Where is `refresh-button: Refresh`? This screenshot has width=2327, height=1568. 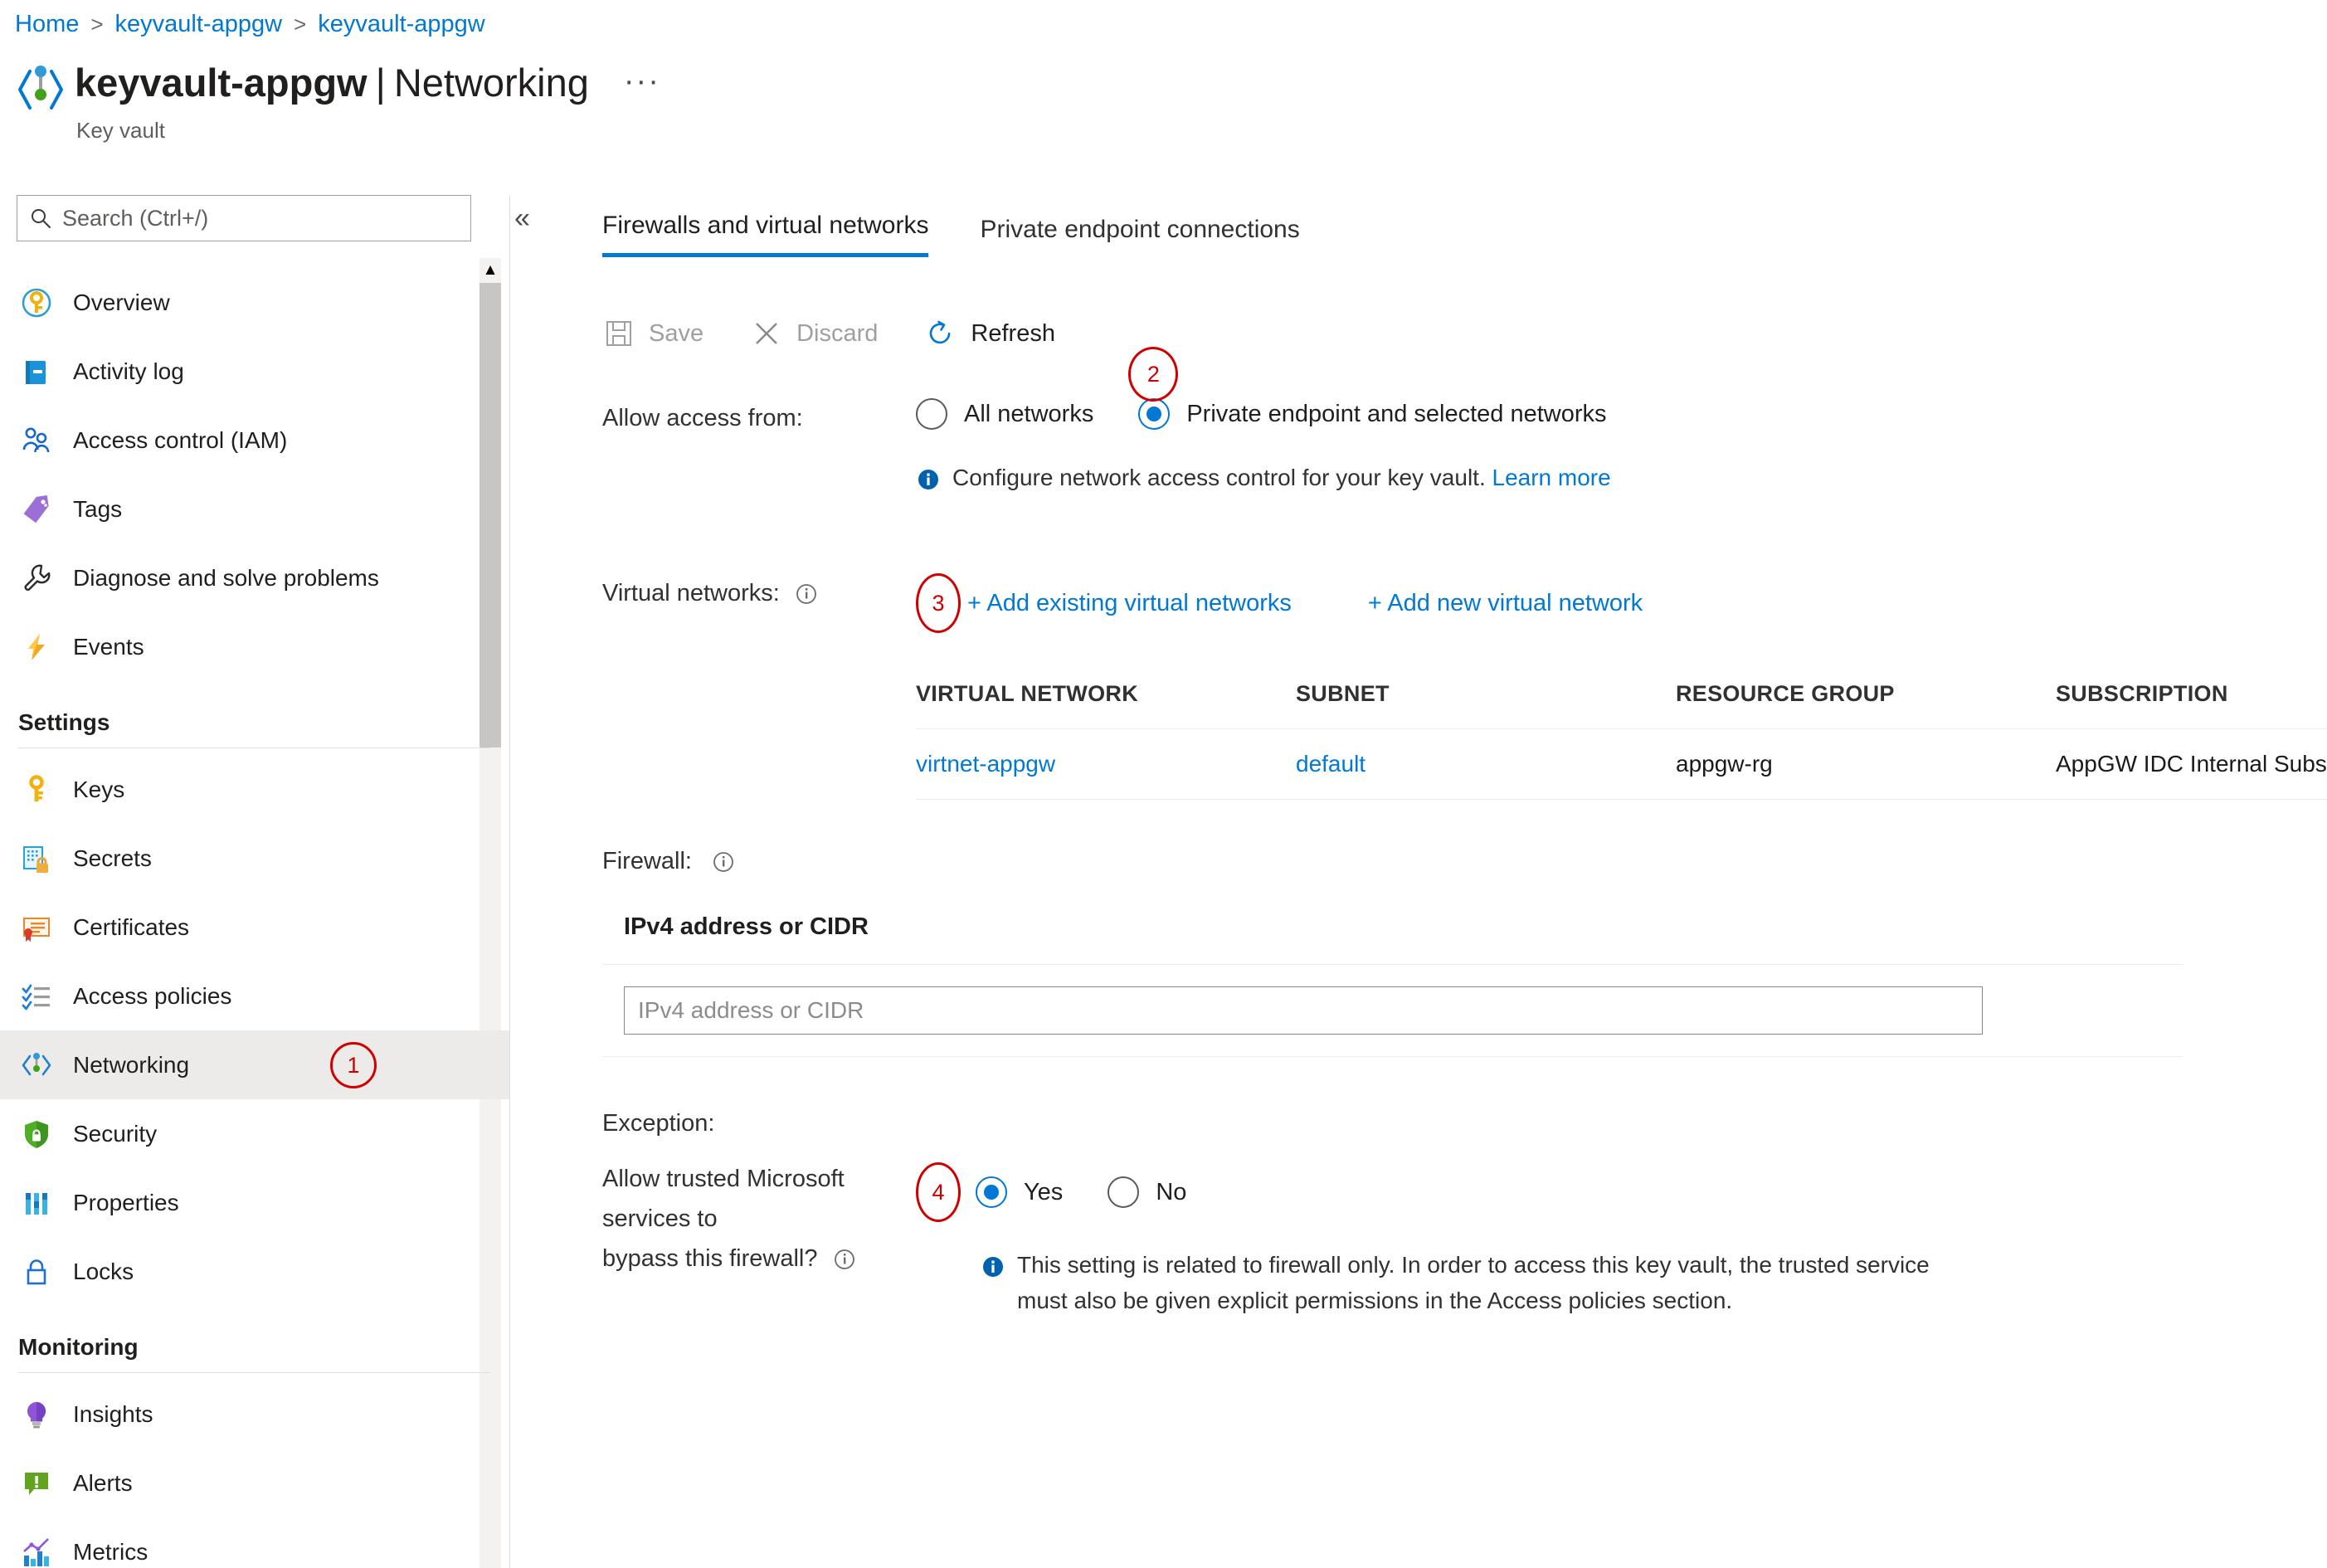
refresh-button: Refresh is located at coordinates (989, 333).